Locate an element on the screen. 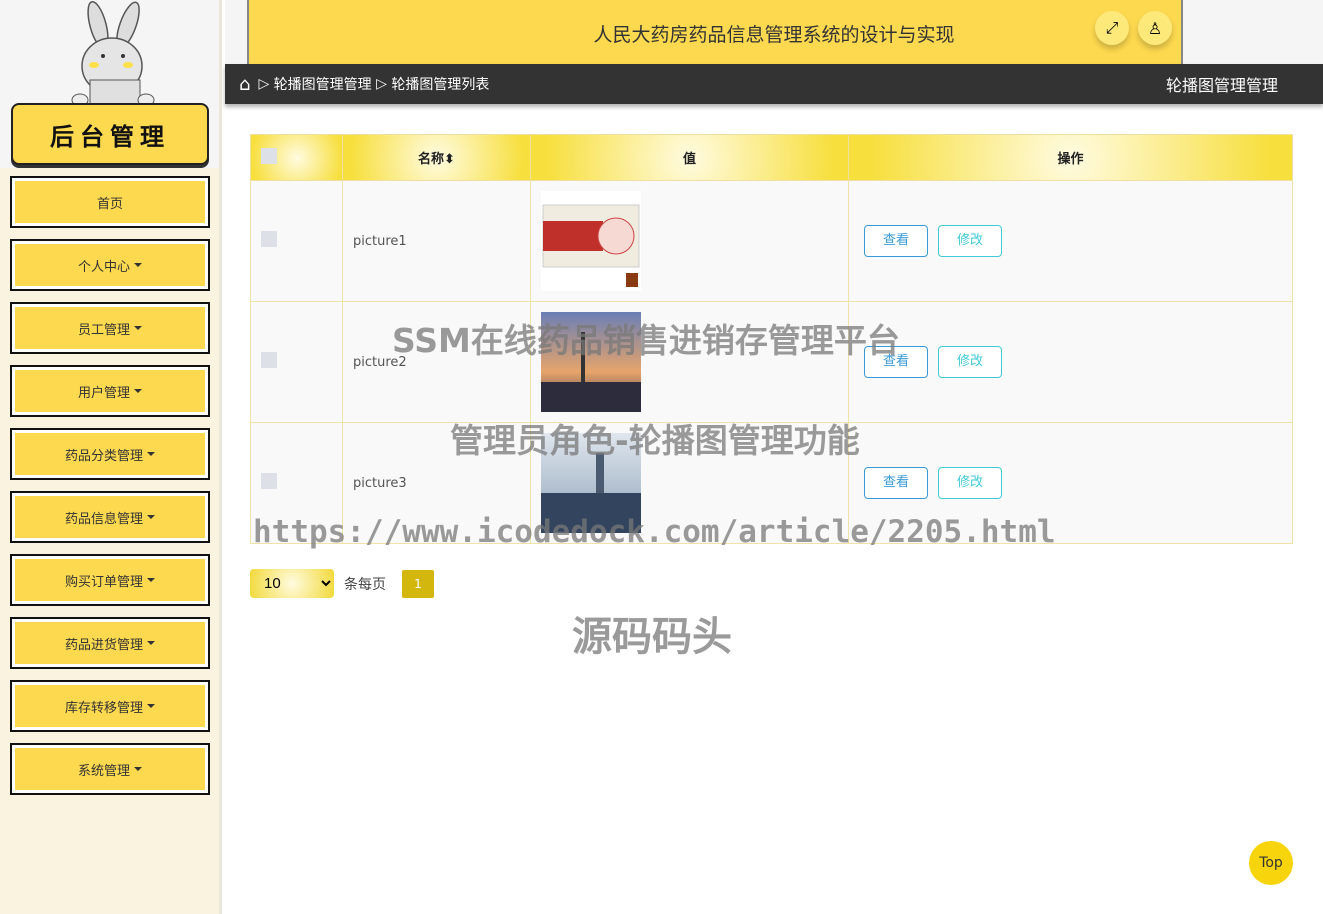 This screenshot has height=914, width=1323. sidebar-item: 个人中心 is located at coordinates (110, 265).